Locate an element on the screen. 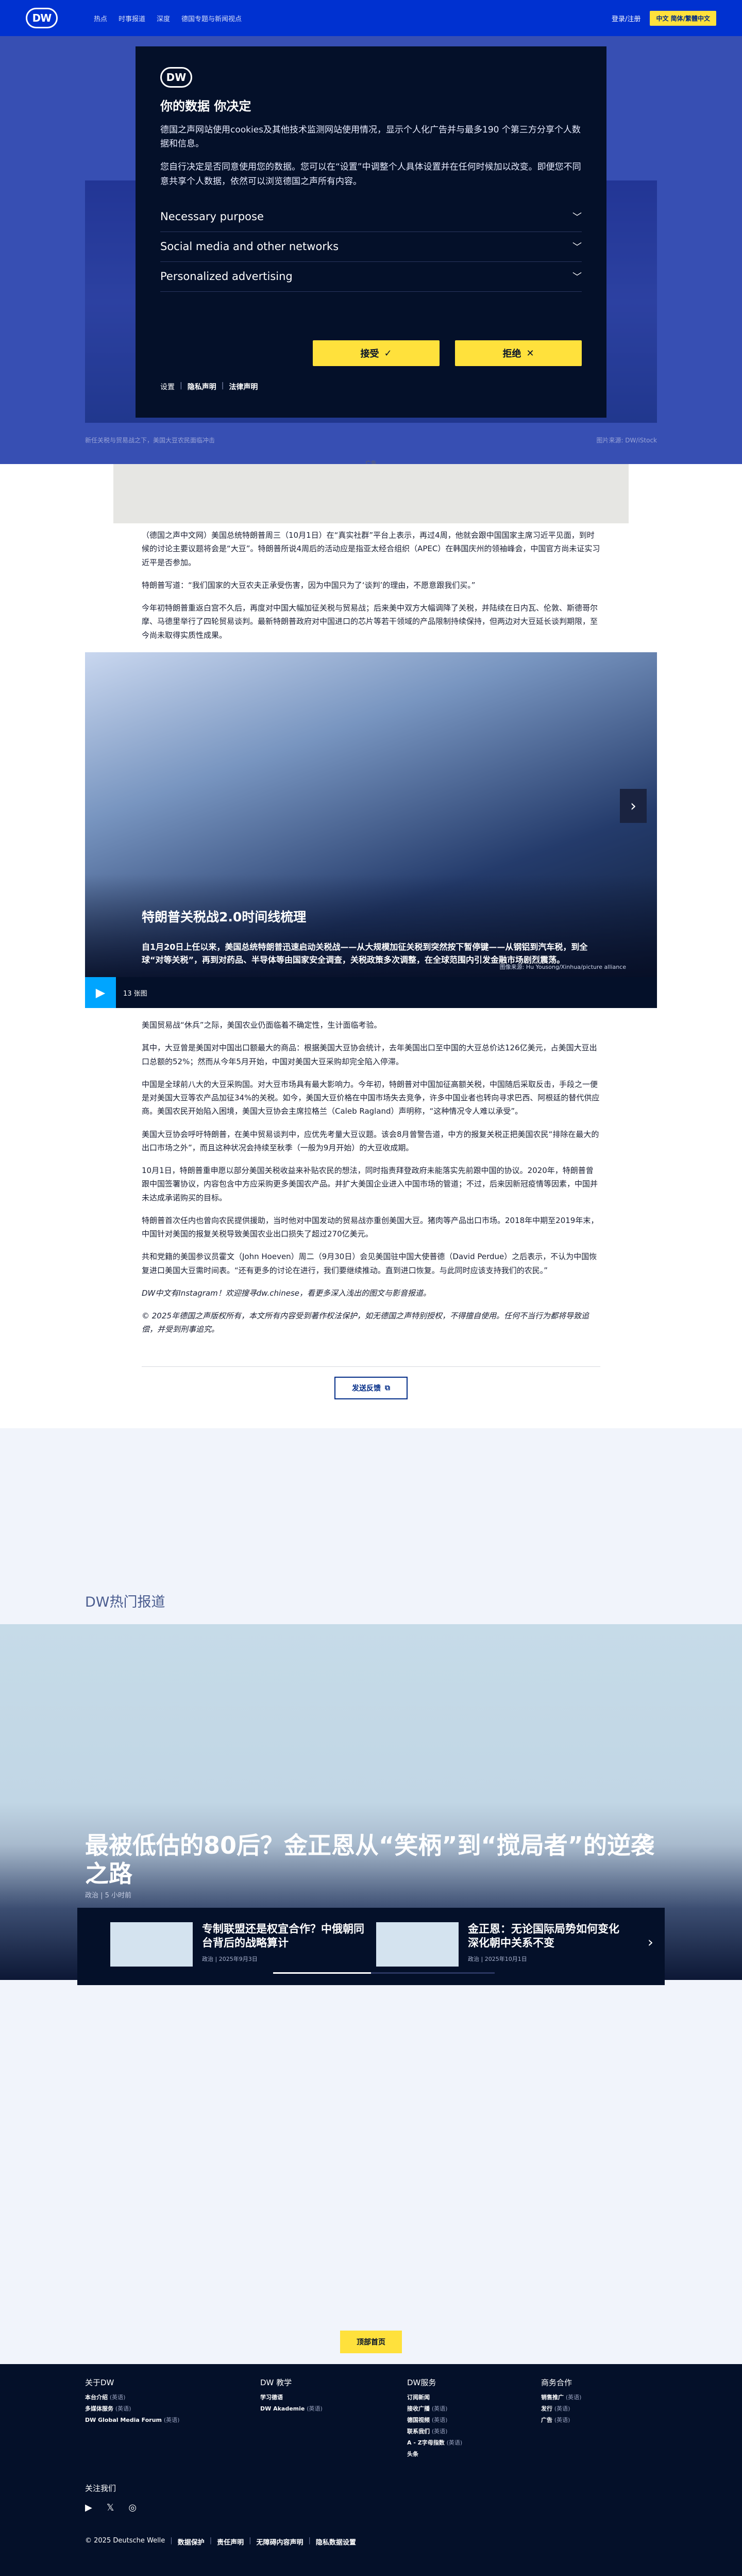  external-link-icon: ⧉ is located at coordinates (387, 1388).